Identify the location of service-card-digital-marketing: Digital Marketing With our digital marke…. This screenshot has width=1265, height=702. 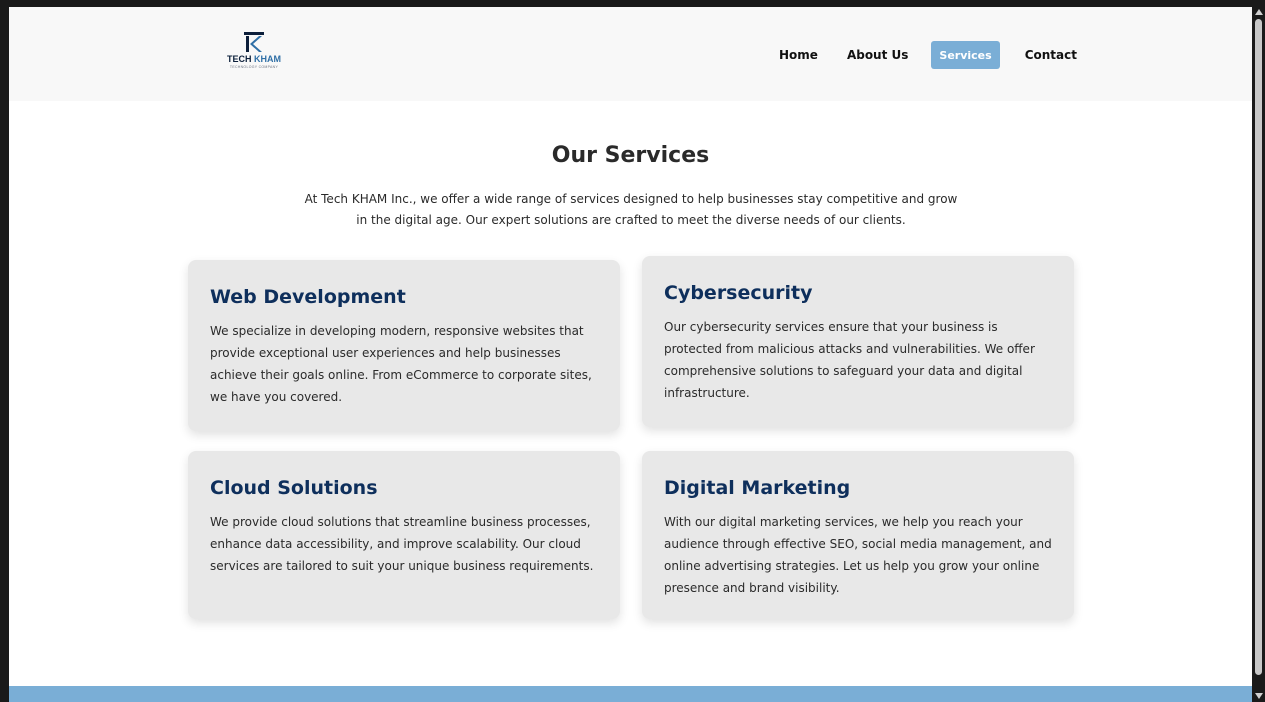
(858, 535).